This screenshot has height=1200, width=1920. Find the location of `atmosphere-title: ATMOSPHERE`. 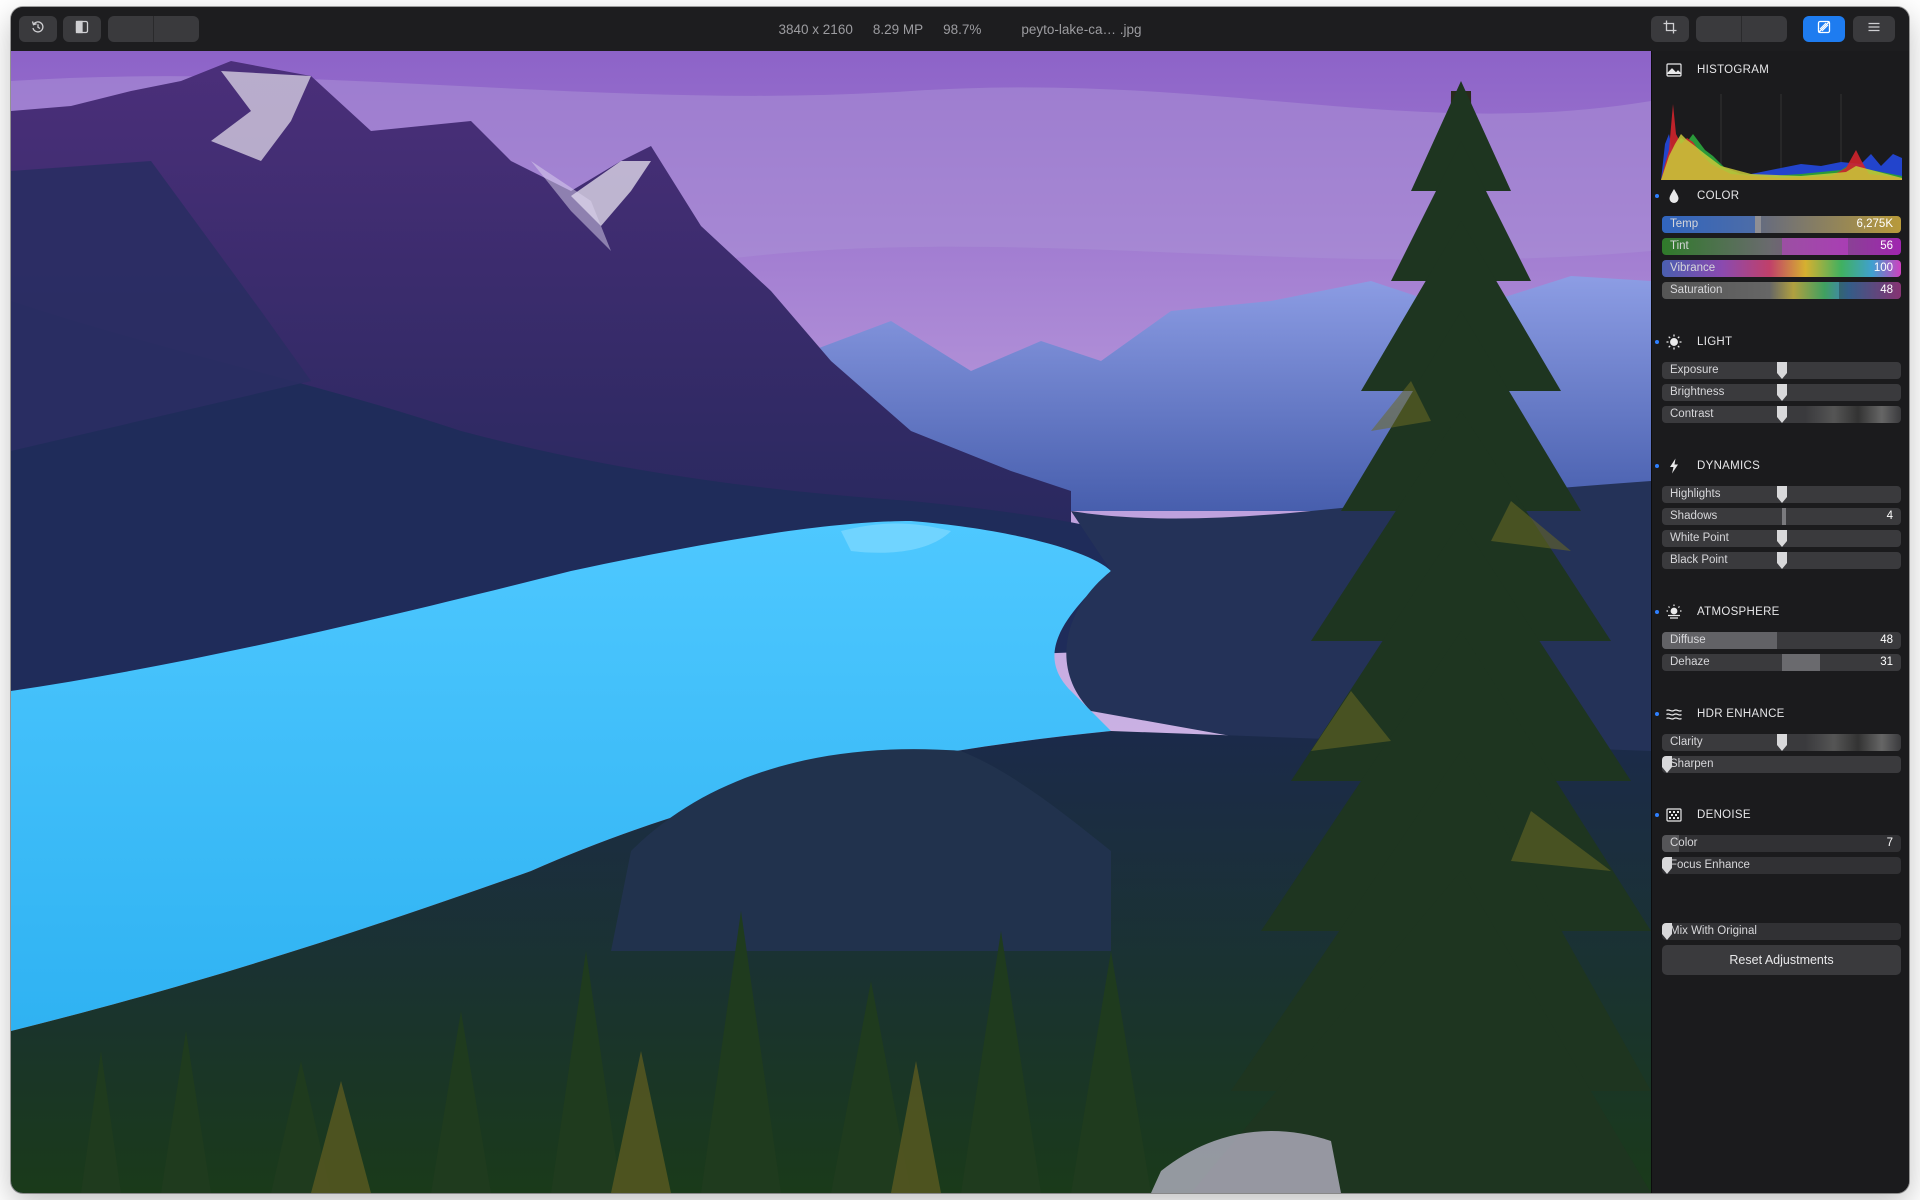

atmosphere-title: ATMOSPHERE is located at coordinates (1738, 612).